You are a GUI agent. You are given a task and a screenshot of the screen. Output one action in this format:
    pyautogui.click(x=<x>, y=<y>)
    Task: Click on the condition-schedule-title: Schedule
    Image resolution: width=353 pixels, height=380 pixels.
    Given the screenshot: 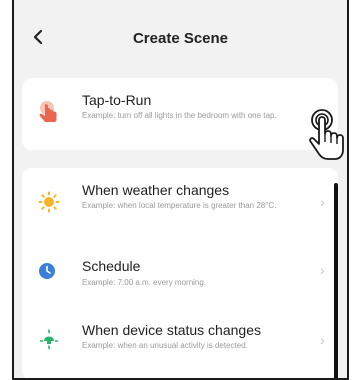 What is the action you would take?
    pyautogui.click(x=111, y=266)
    